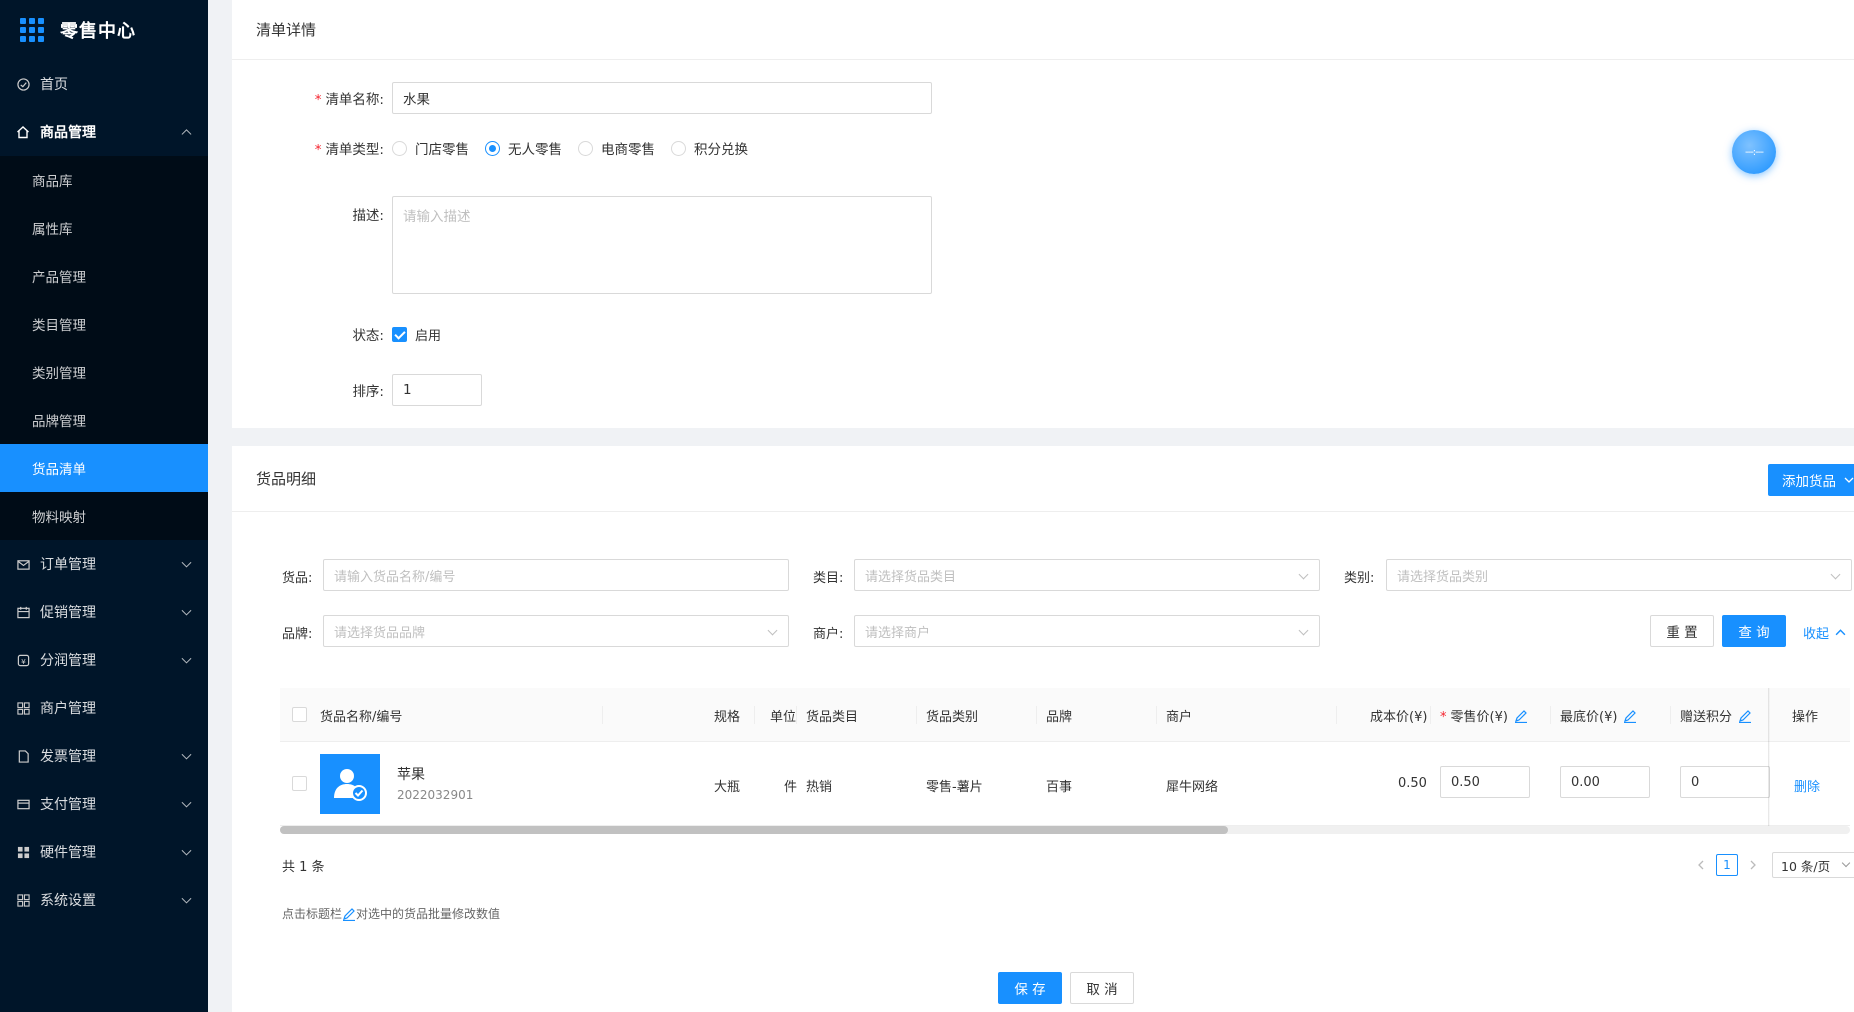 The width and height of the screenshot is (1854, 1012). I want to click on col-unit: 单位, so click(783, 715).